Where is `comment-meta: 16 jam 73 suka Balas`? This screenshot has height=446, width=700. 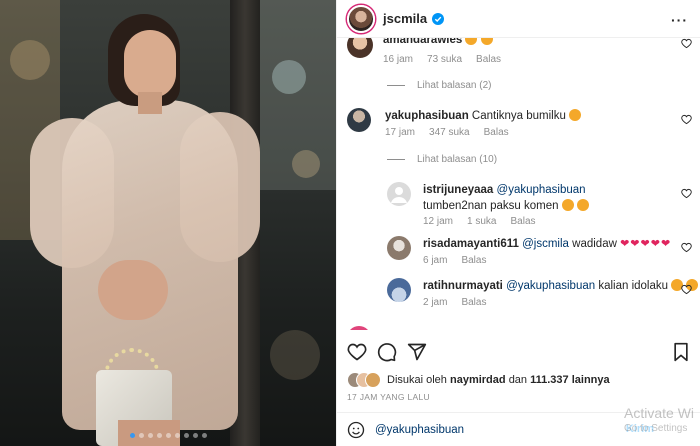 comment-meta: 16 jam 73 suka Balas is located at coordinates (442, 59).